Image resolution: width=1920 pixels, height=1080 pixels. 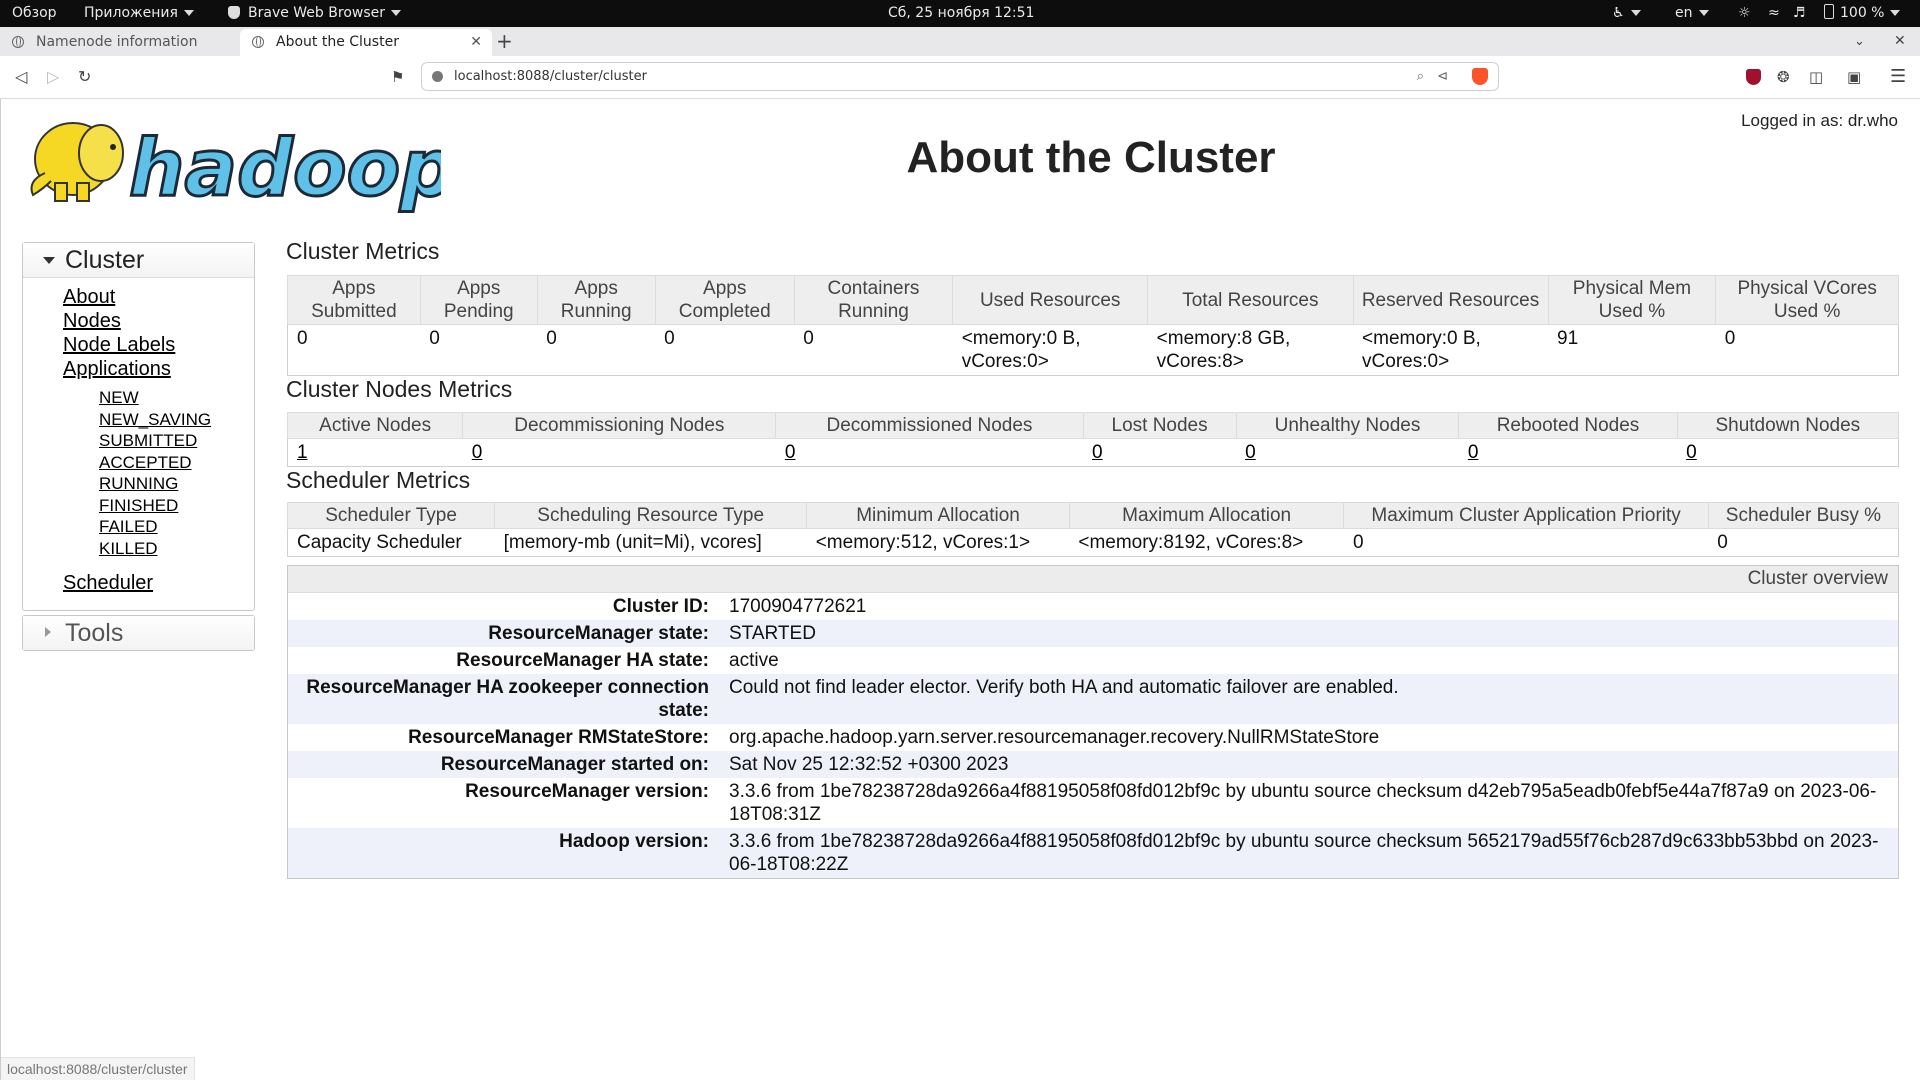 I want to click on extensions-icon: ❂, so click(x=1783, y=77).